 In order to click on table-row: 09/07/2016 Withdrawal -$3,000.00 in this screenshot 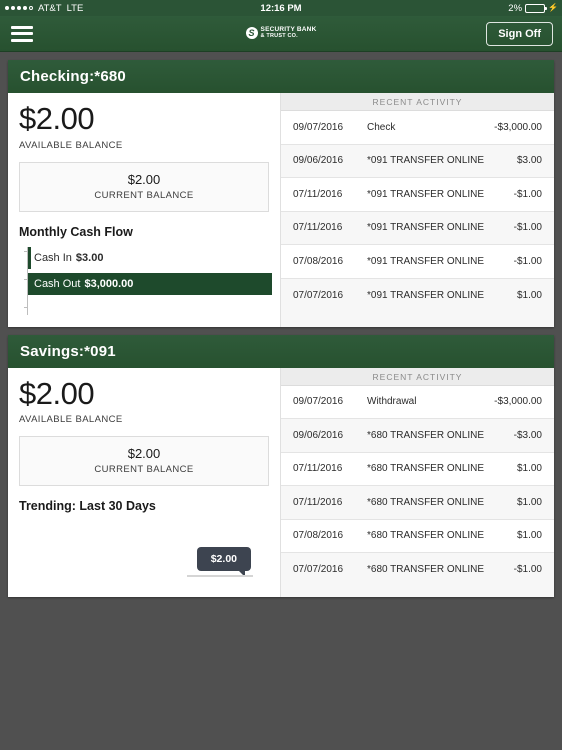, I will do `click(417, 402)`.